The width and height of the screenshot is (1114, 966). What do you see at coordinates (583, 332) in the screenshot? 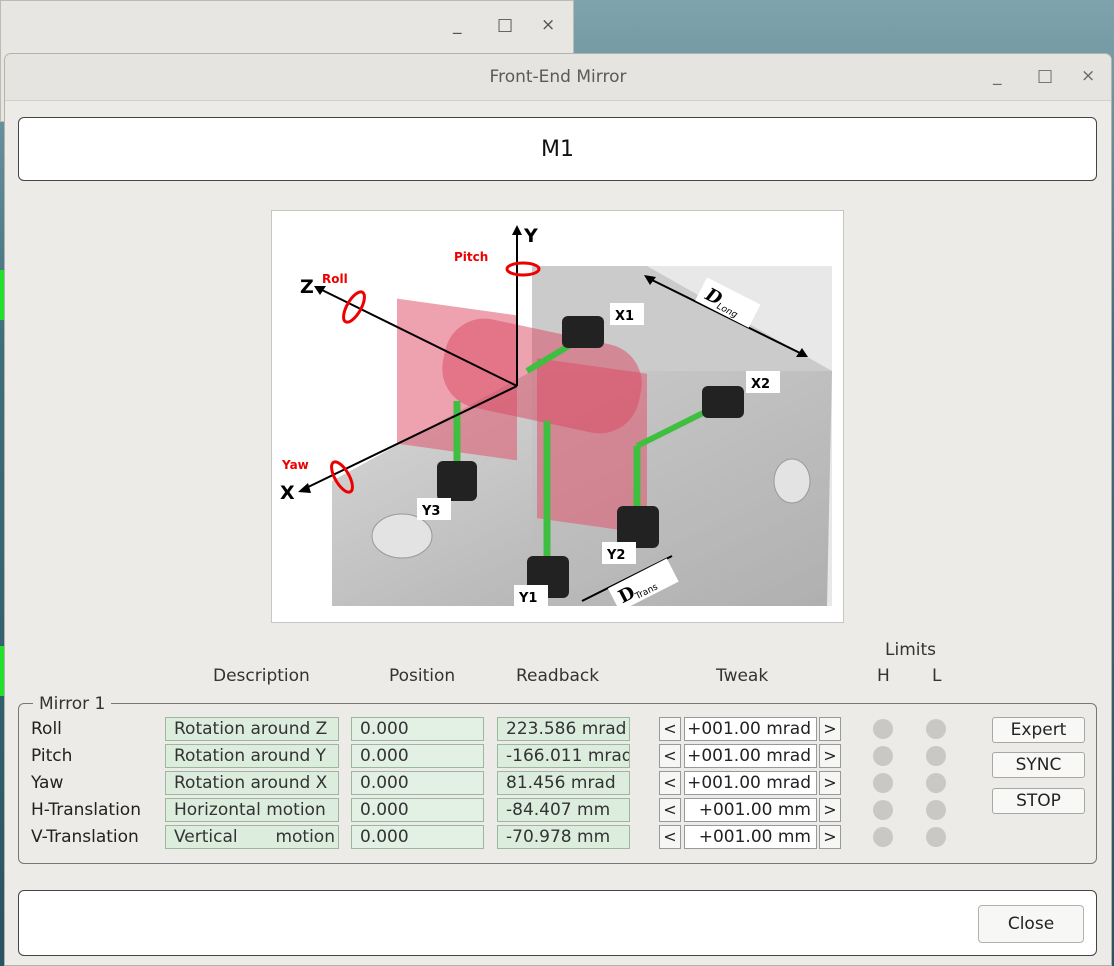
I see `actuator-x1` at bounding box center [583, 332].